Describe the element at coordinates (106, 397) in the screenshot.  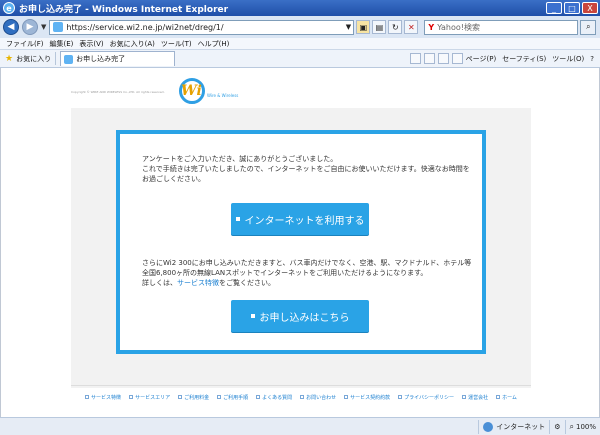
I see `footer-link-label: サービス特徴` at that location.